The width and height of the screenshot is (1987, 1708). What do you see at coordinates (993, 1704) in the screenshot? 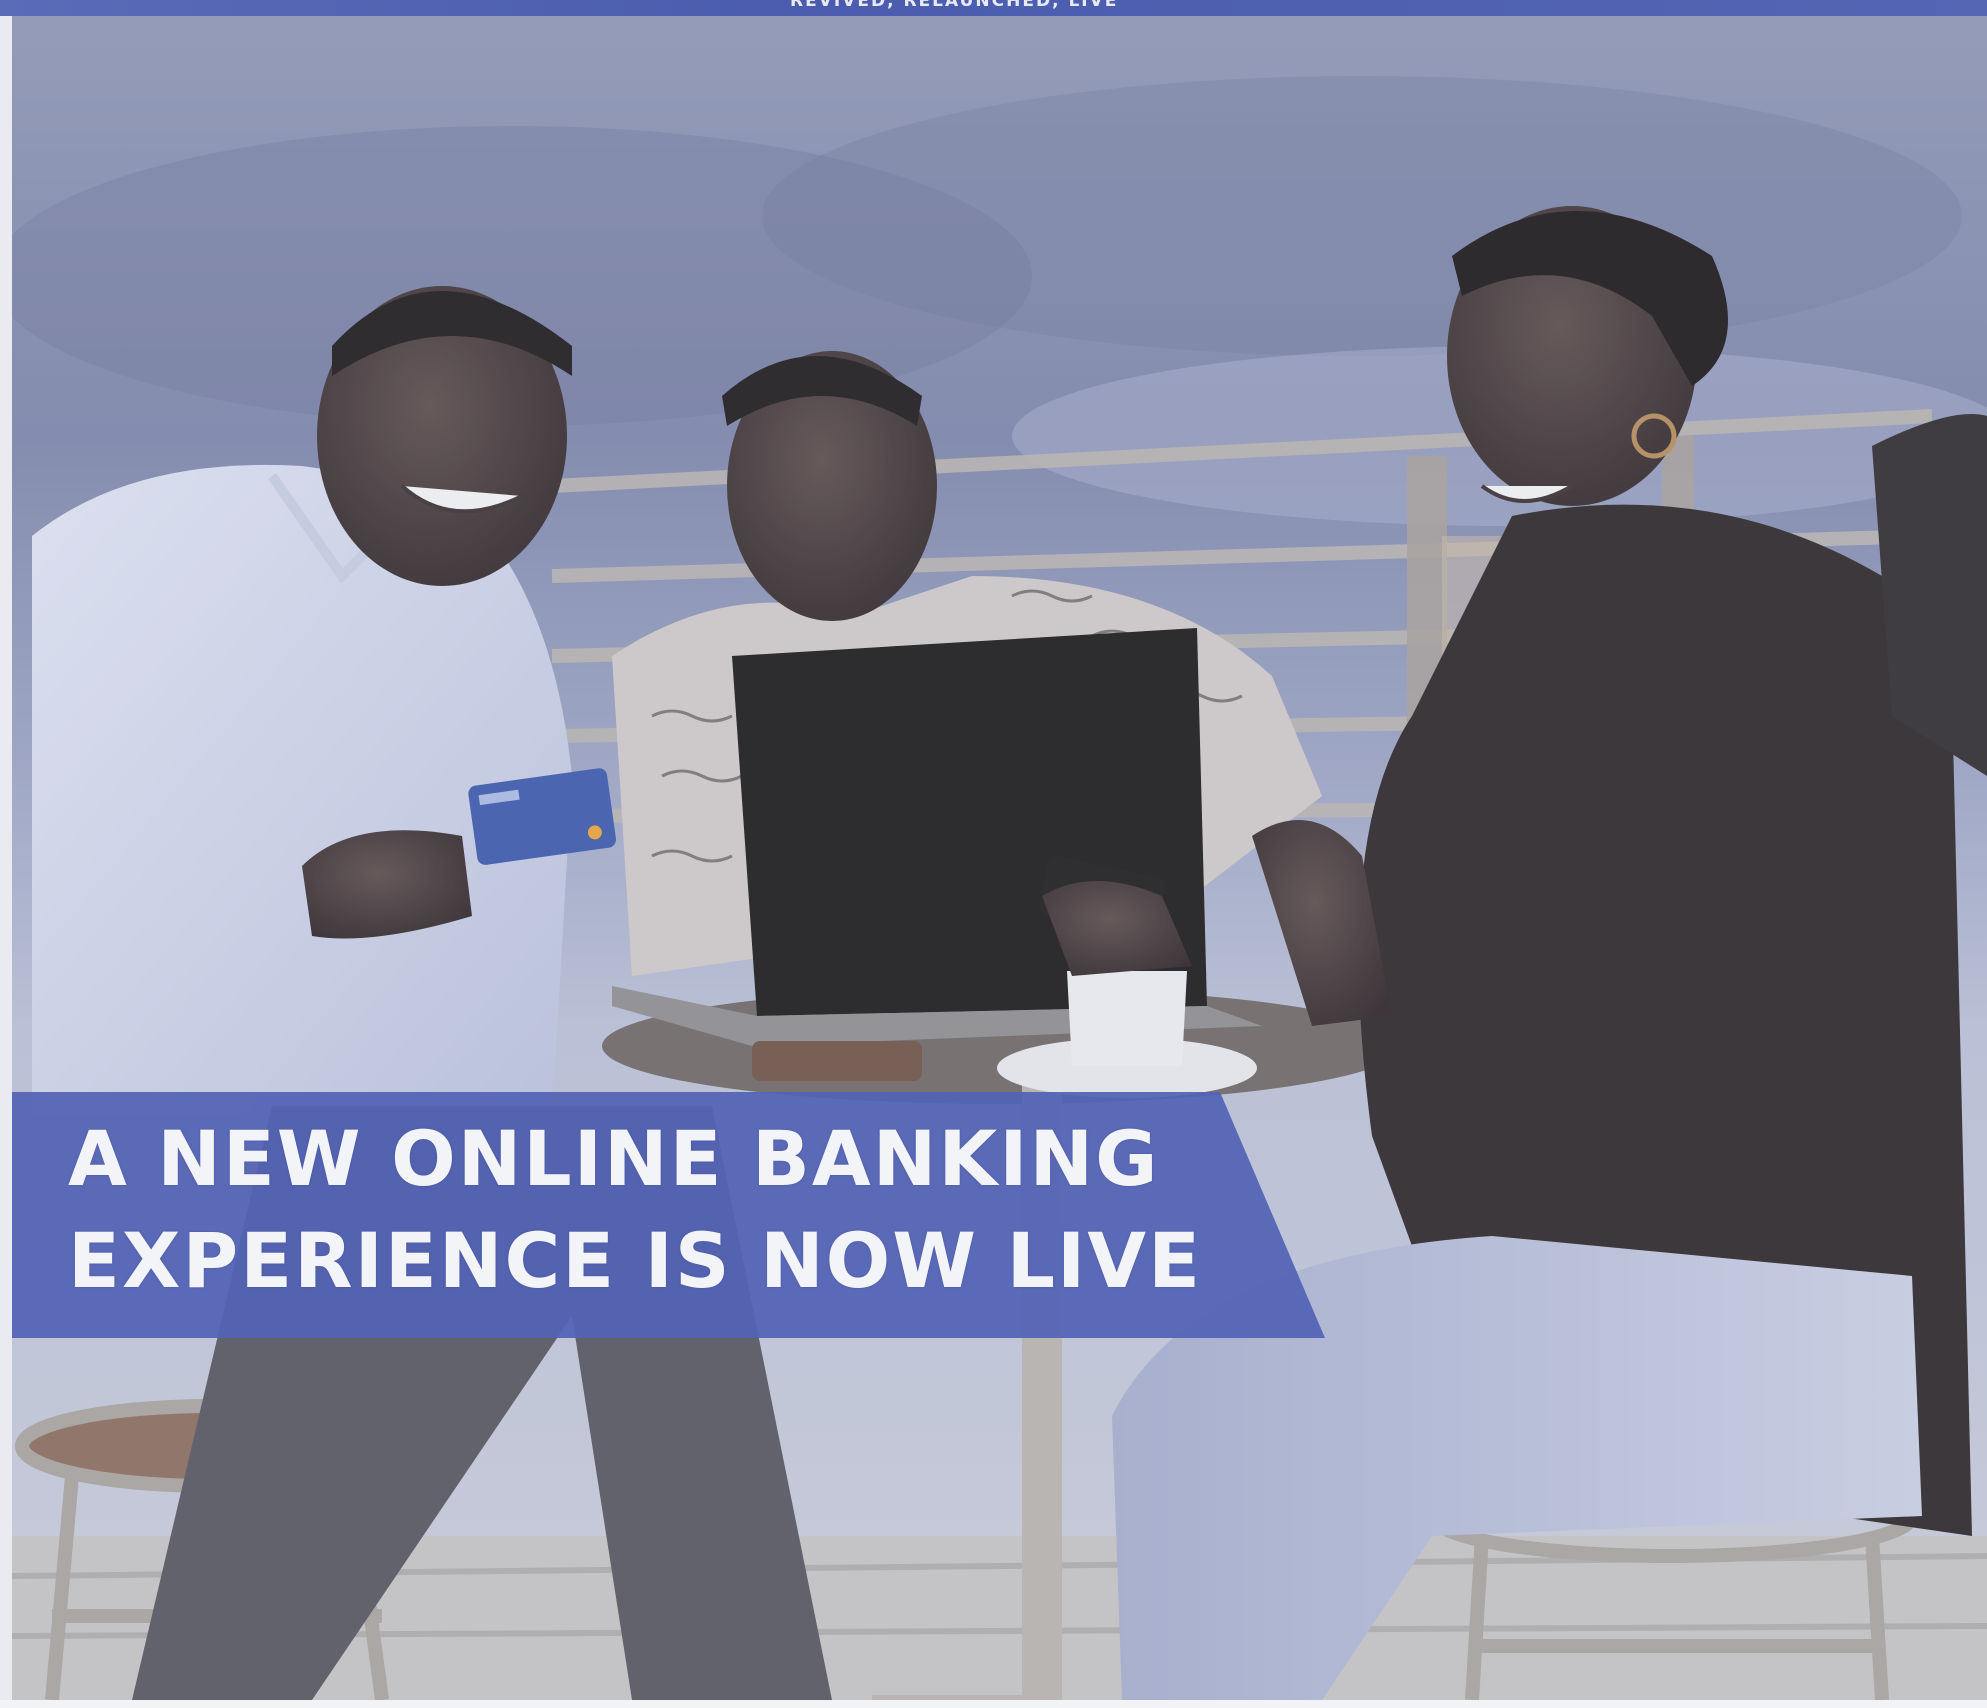
I see `page-edge` at bounding box center [993, 1704].